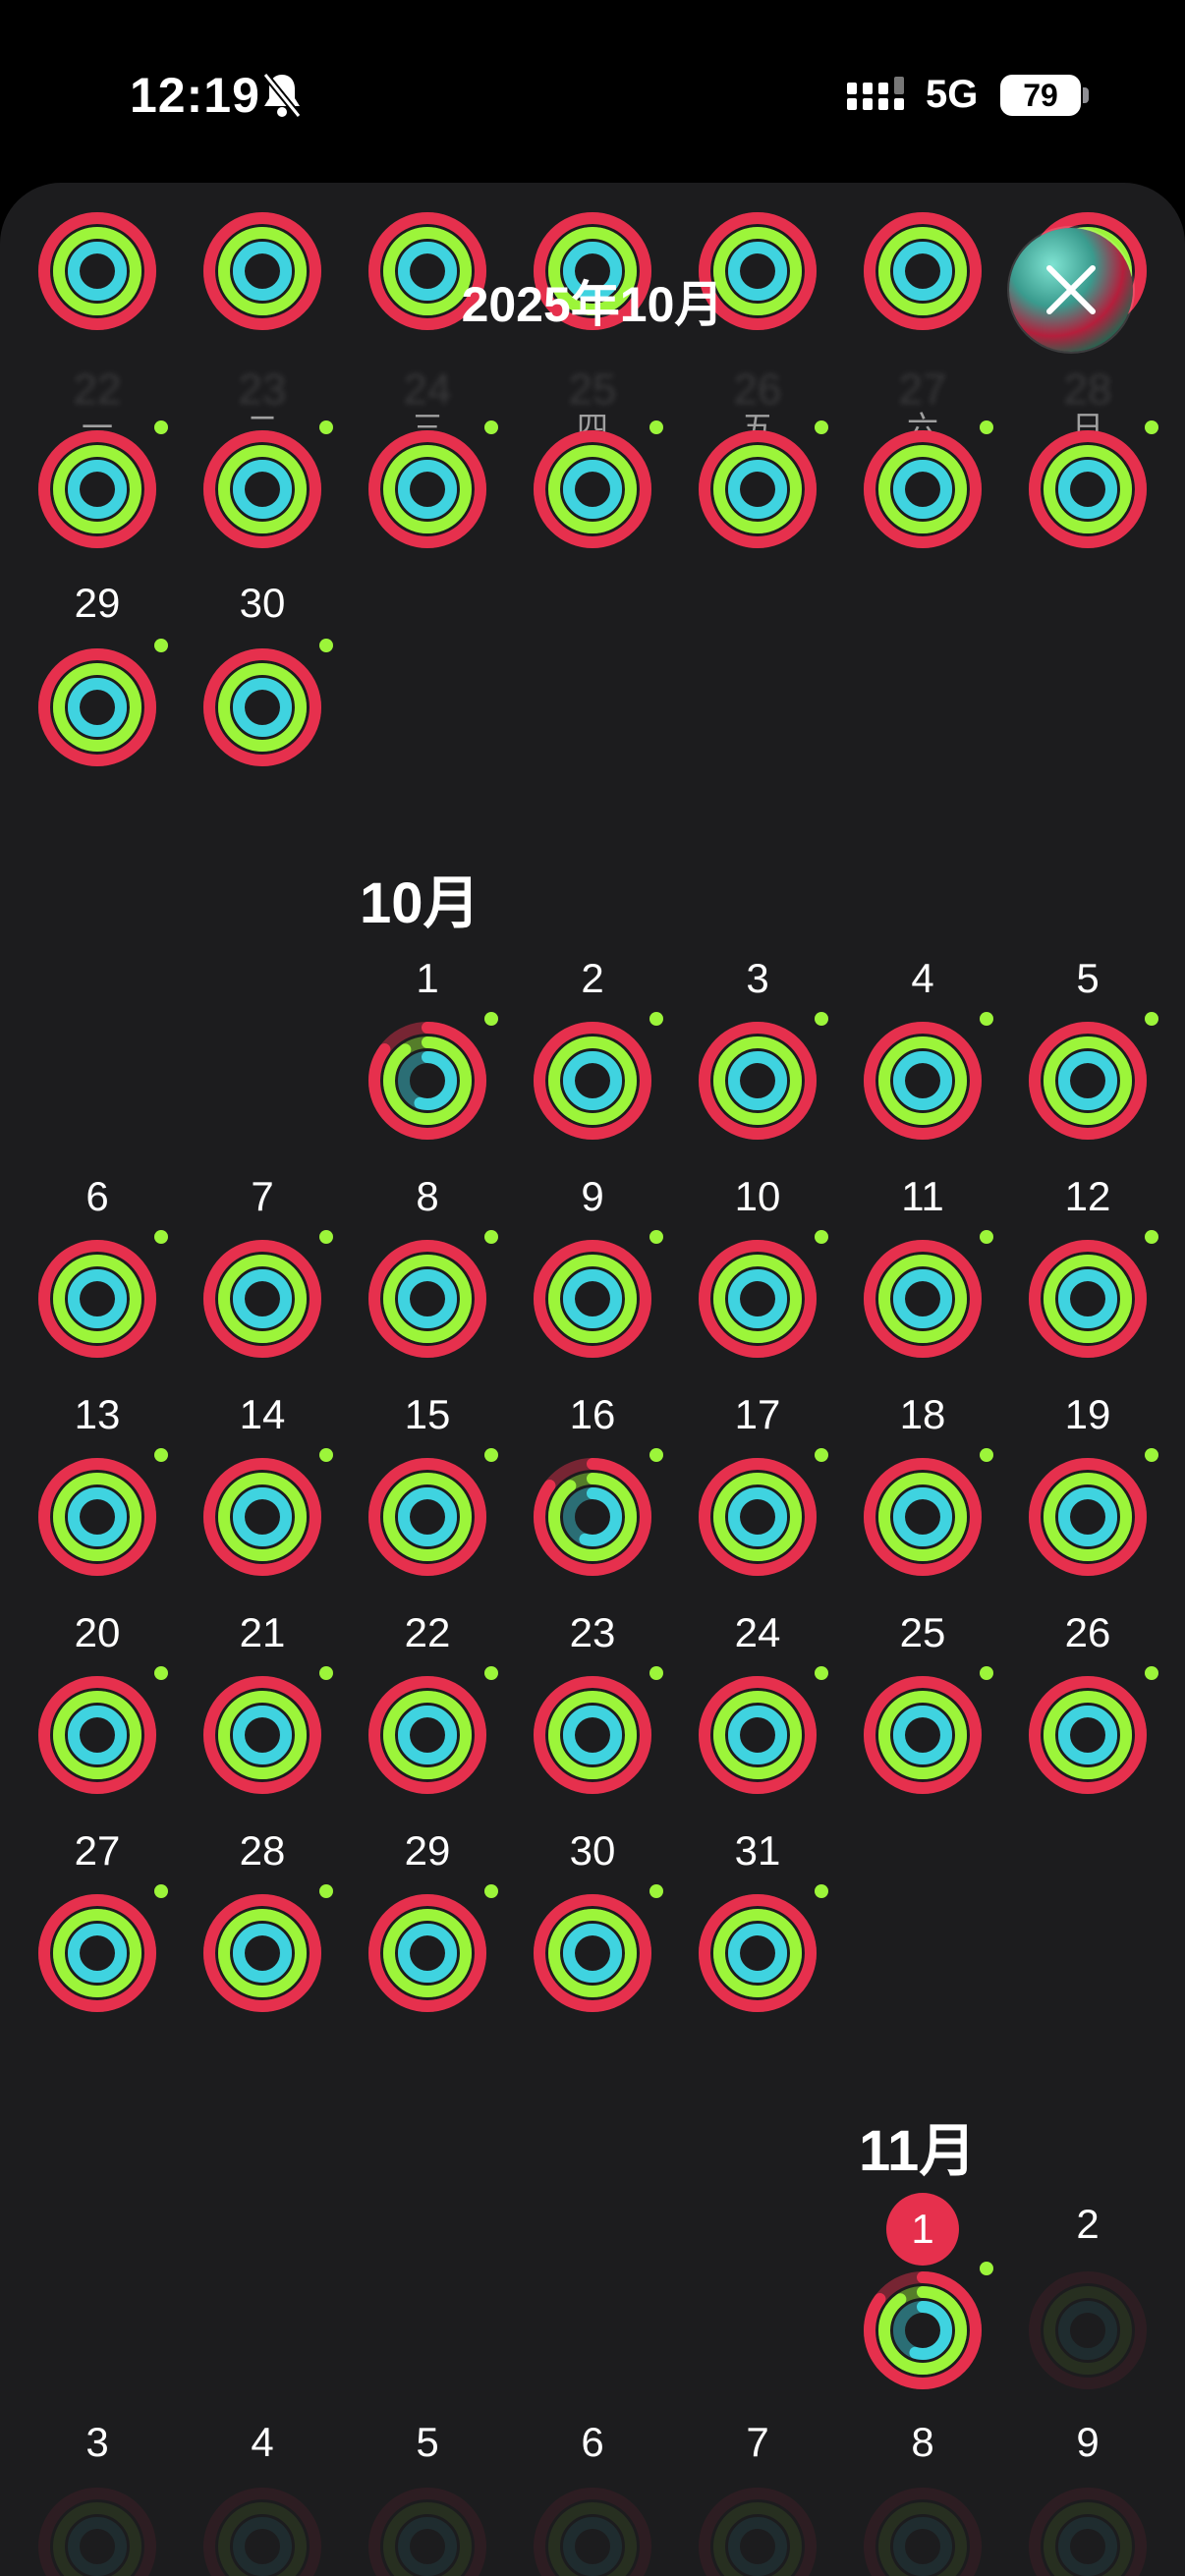 The image size is (1185, 2576). What do you see at coordinates (592, 1414) in the screenshot?
I see `day-number: 16` at bounding box center [592, 1414].